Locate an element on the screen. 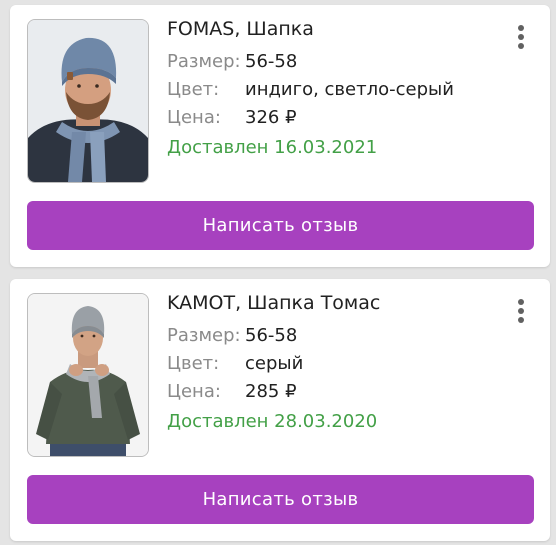 The width and height of the screenshot is (556, 545). color-value: серый is located at coordinates (274, 363).